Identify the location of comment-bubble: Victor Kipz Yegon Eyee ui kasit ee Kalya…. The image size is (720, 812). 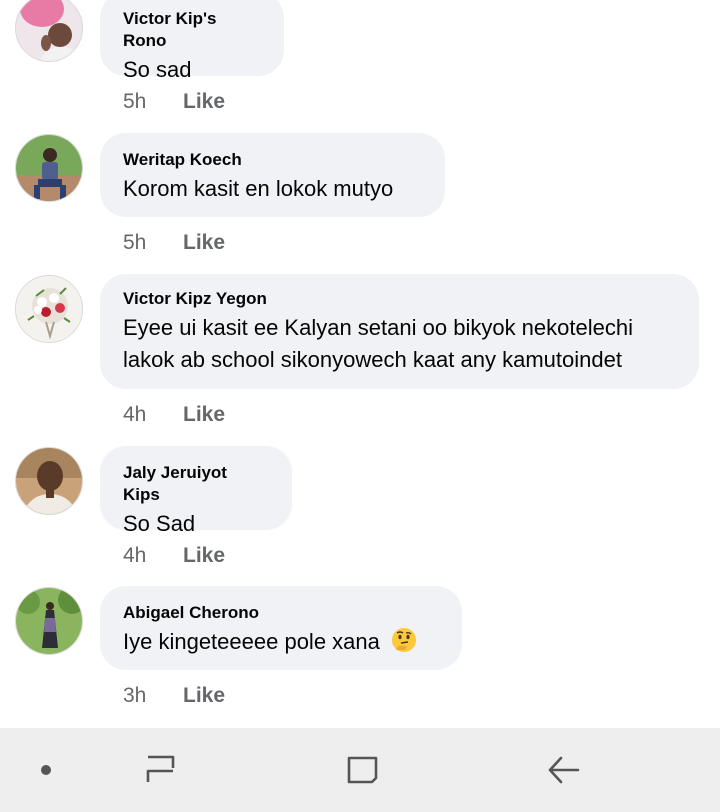
(399, 331).